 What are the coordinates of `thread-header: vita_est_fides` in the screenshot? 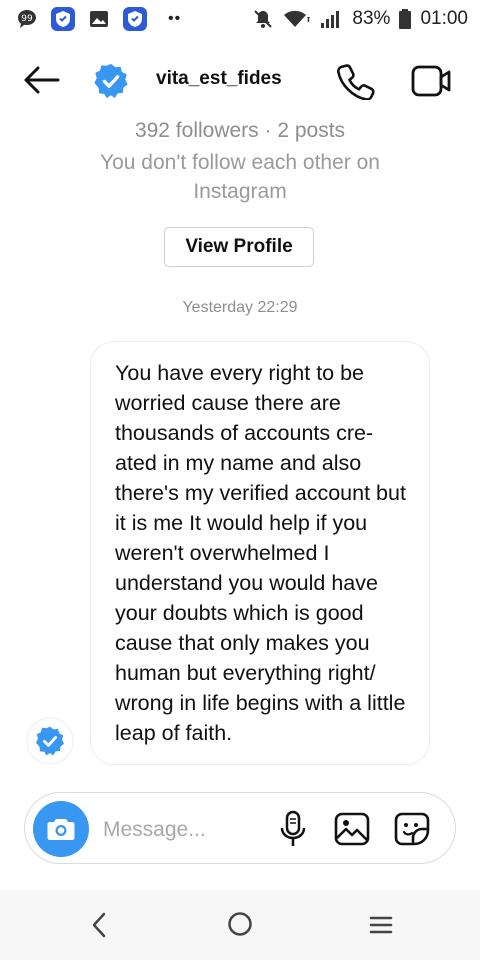 It's located at (240, 80).